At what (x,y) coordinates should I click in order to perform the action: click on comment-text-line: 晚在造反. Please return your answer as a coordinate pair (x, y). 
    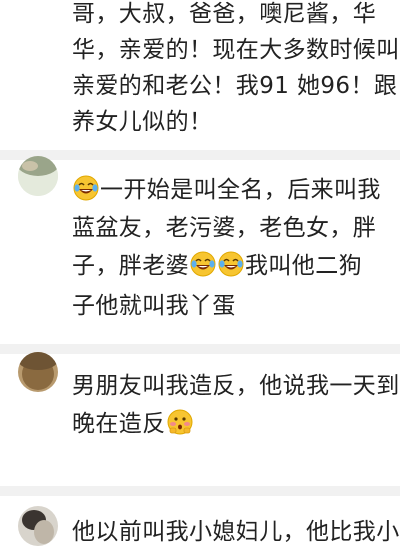
    Looking at the image, I should click on (133, 424).